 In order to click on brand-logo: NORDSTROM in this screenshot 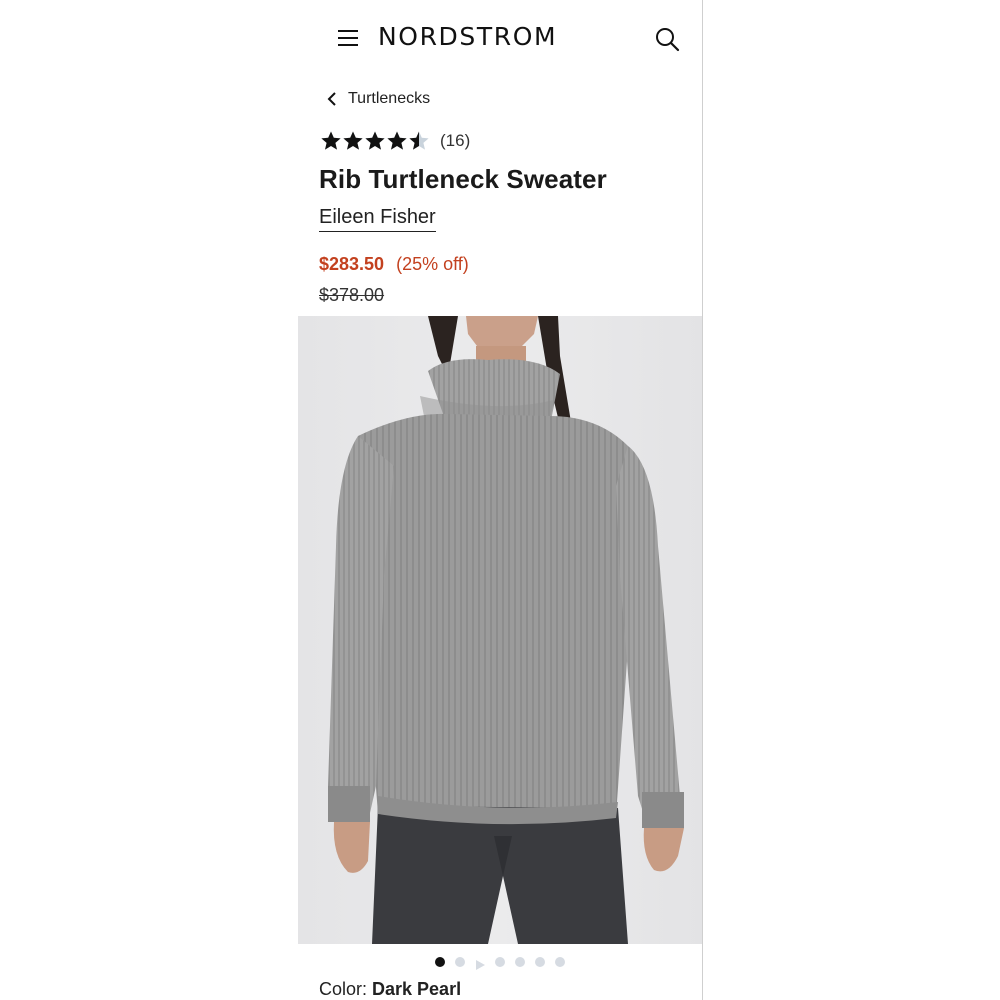, I will do `click(467, 36)`.